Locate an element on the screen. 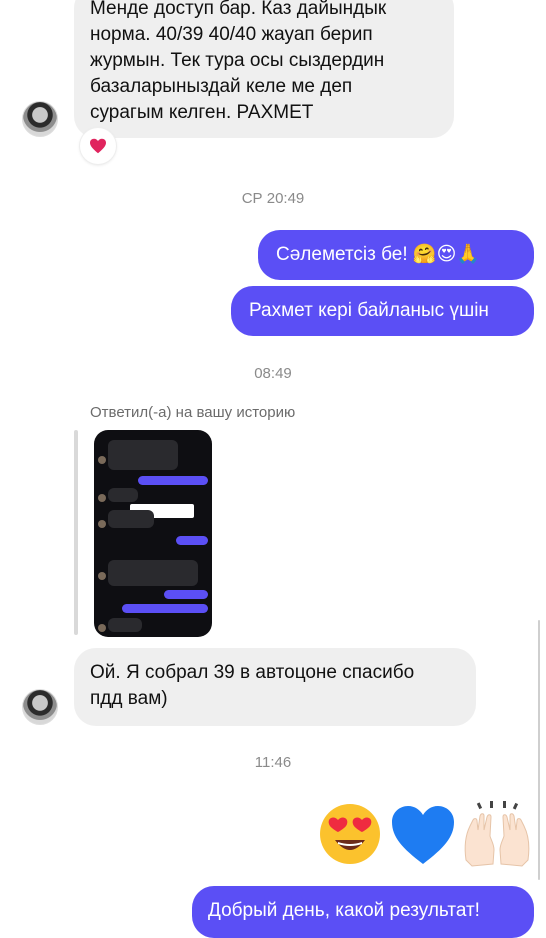 This screenshot has height=938, width=546. outgoing-message-1: Сәлеметсіз бе! 🤗😍🙏 is located at coordinates (396, 255).